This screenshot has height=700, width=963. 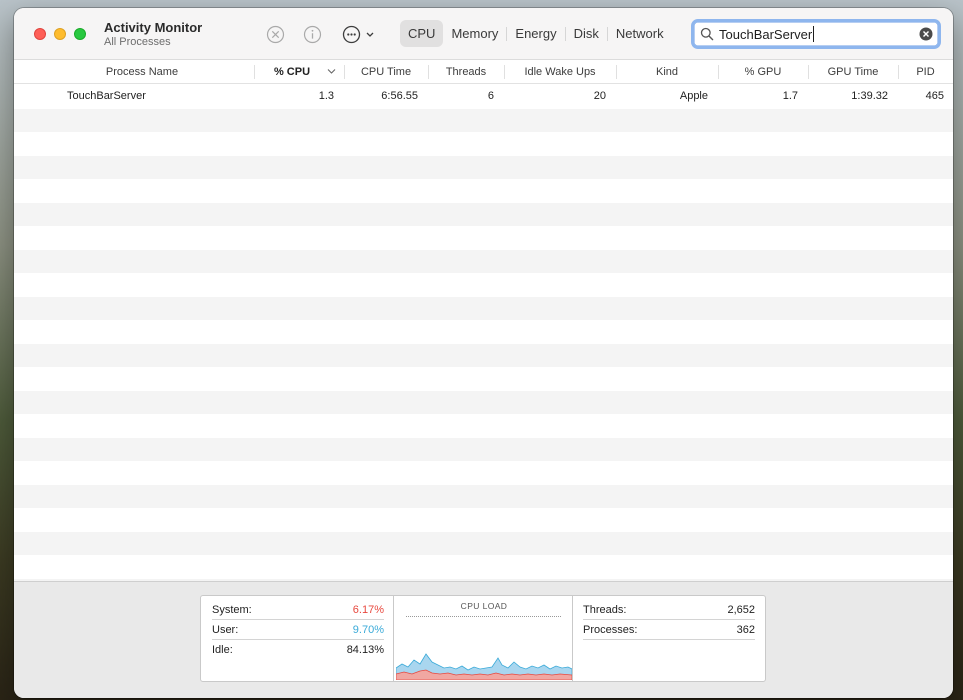 What do you see at coordinates (693, 96) in the screenshot?
I see `kind-cell: Apple` at bounding box center [693, 96].